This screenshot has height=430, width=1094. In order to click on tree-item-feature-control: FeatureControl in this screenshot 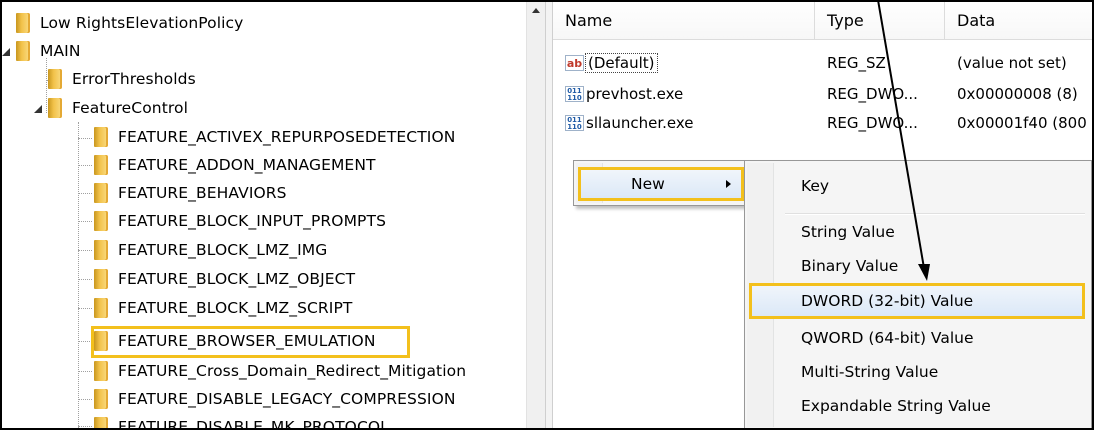, I will do `click(110, 108)`.